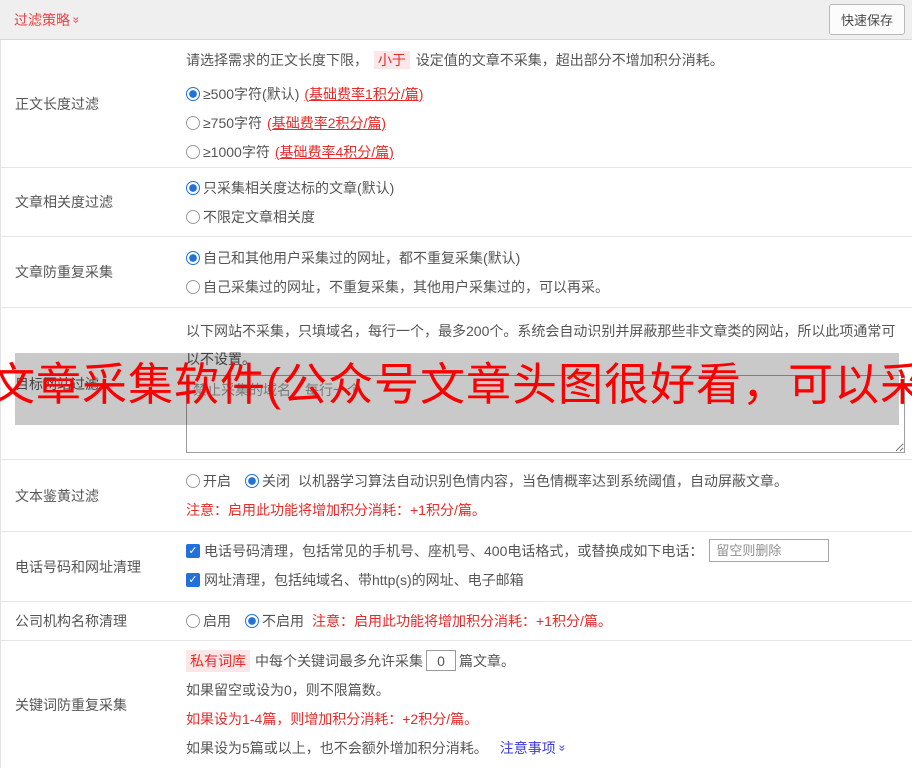 This screenshot has width=912, height=768. Describe the element at coordinates (336, 509) in the screenshot. I see `porn-filter-cost-note: 注意：启用此功能将增加积分消耗：+1积分/篇。` at that location.